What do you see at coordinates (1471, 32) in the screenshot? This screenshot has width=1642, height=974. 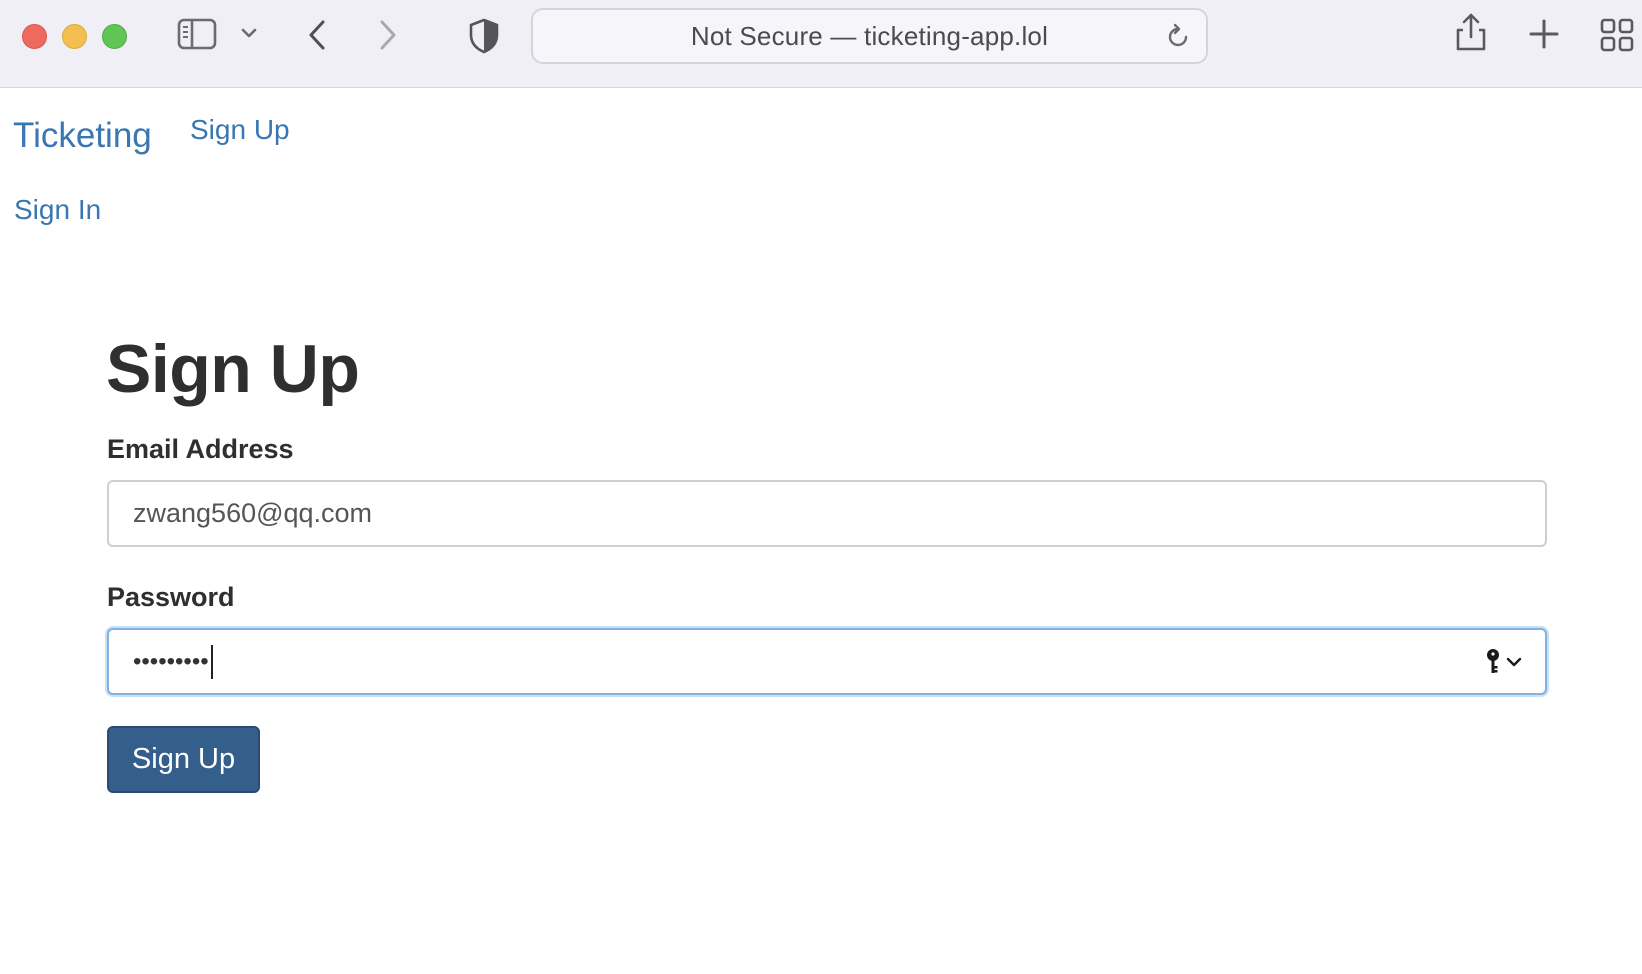 I see `share-icon` at bounding box center [1471, 32].